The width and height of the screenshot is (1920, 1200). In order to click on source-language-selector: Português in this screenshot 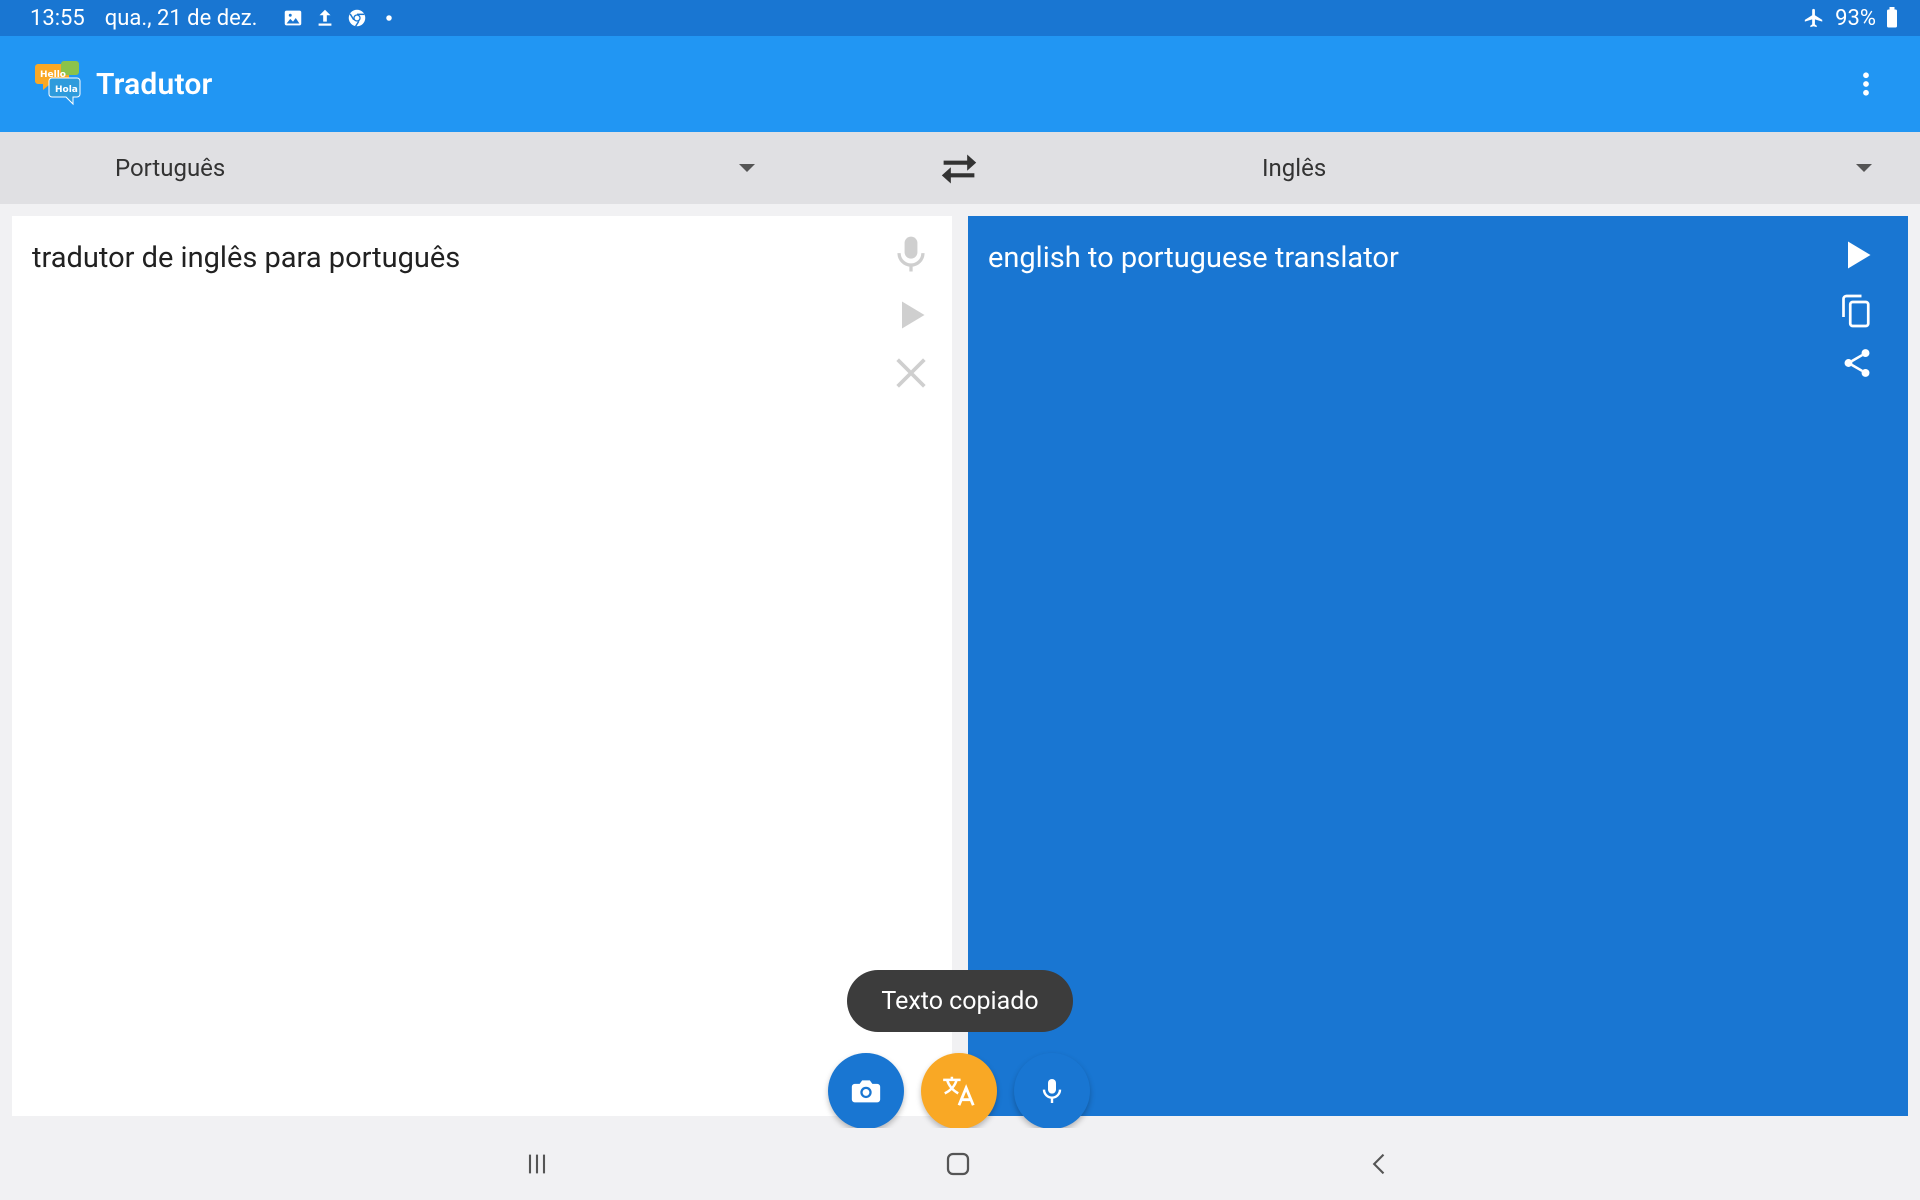, I will do `click(435, 168)`.